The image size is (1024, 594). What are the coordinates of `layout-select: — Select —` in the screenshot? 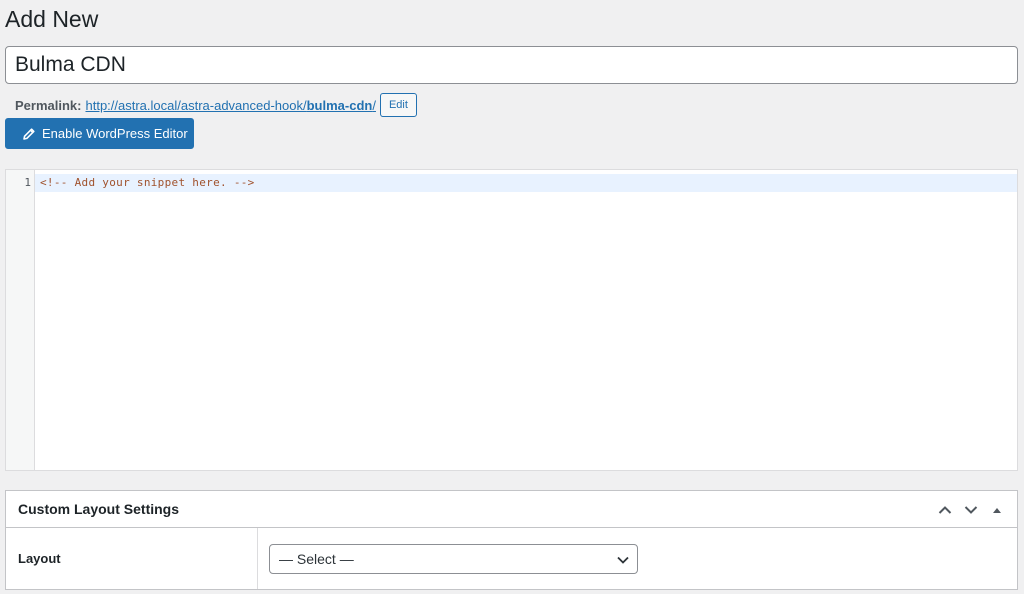 It's located at (453, 558).